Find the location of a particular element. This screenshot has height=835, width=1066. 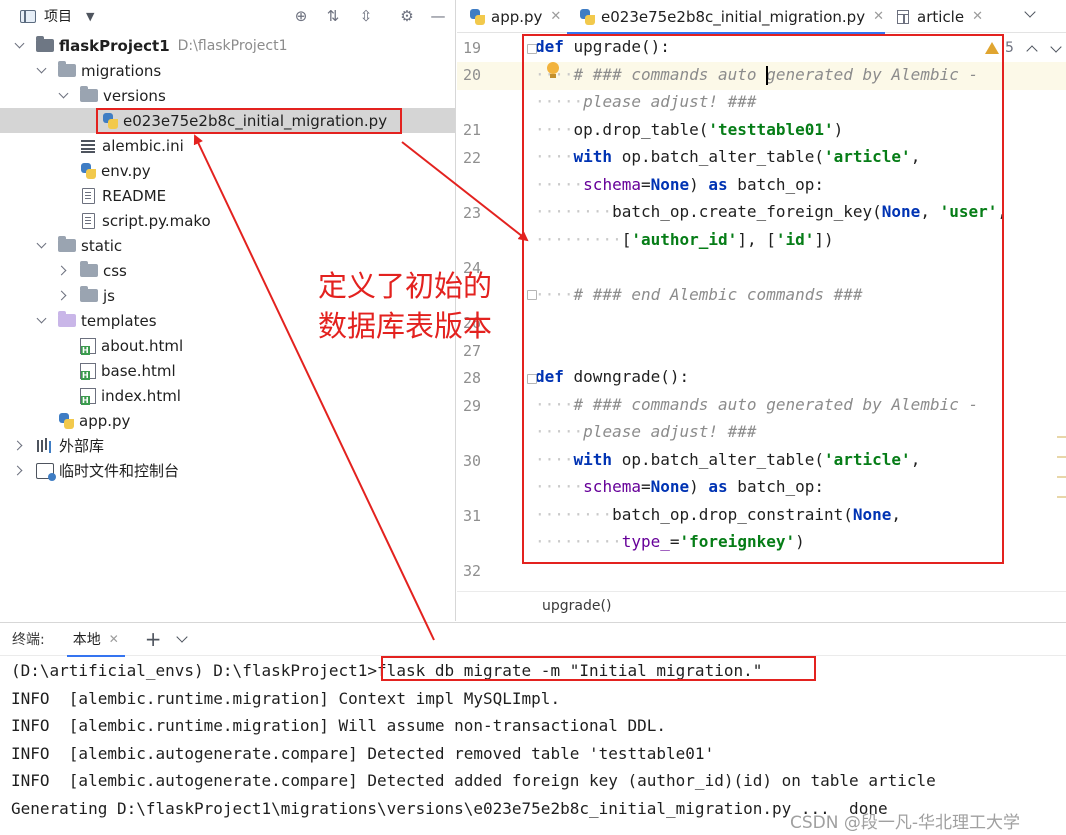

next-highlight-icon is located at coordinates (1056, 50).